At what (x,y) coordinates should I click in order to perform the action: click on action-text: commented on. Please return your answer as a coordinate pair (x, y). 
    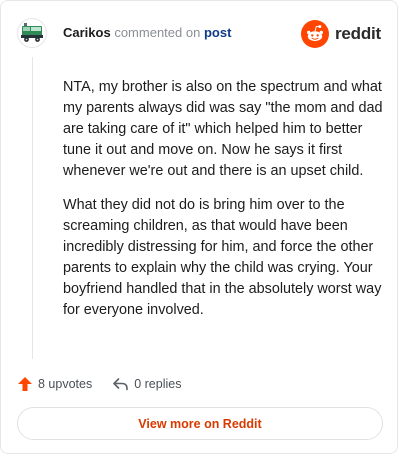
    Looking at the image, I should click on (157, 32).